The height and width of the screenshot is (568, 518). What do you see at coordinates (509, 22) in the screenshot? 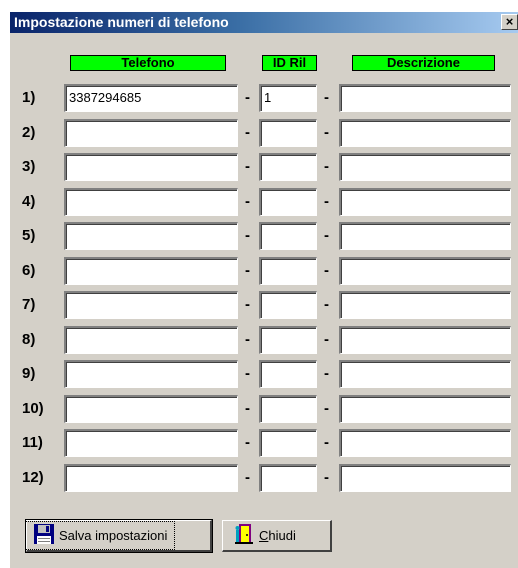
I see `close-window-button: ×` at bounding box center [509, 22].